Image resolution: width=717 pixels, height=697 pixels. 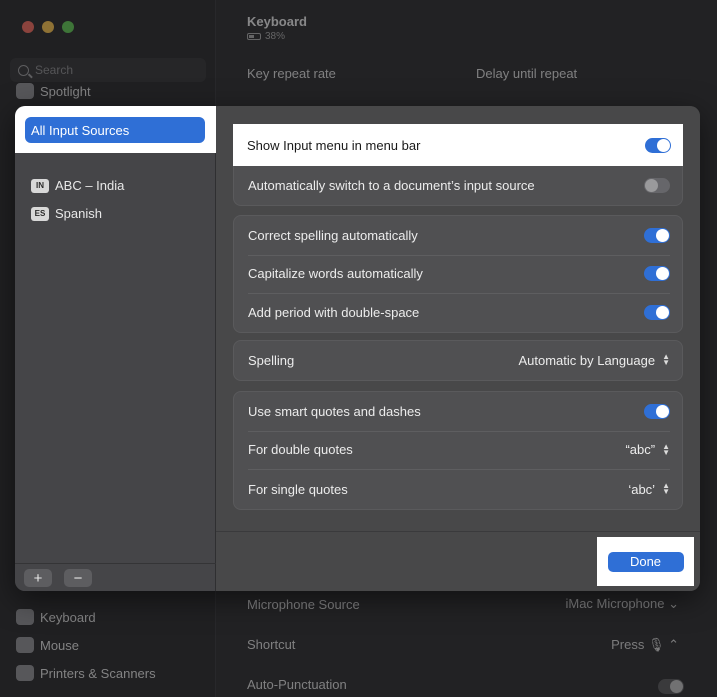 I want to click on spelling-value: Automatic by Language, so click(x=587, y=360).